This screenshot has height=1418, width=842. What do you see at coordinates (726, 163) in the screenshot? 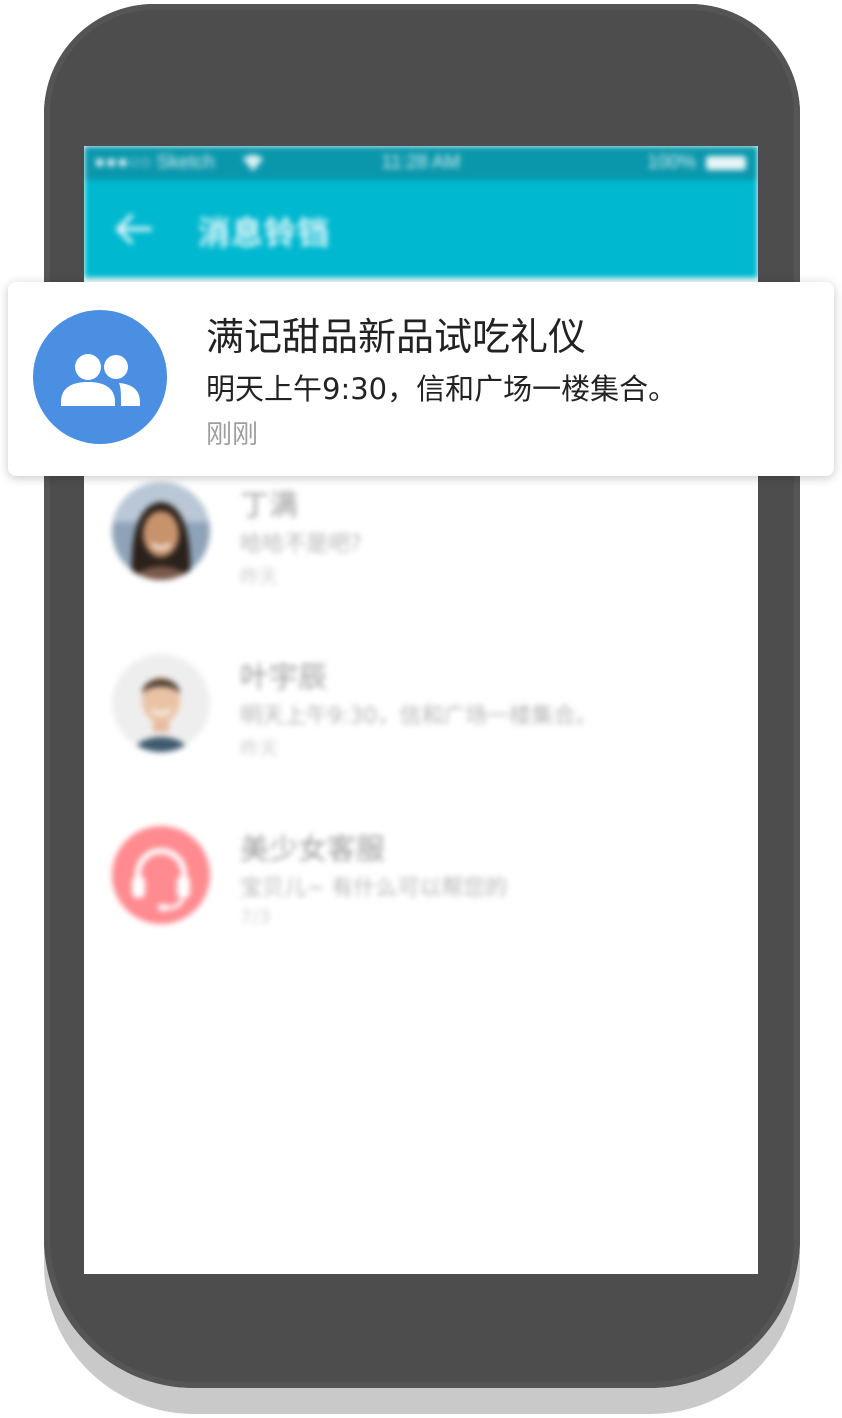
I see `battery-icon` at bounding box center [726, 163].